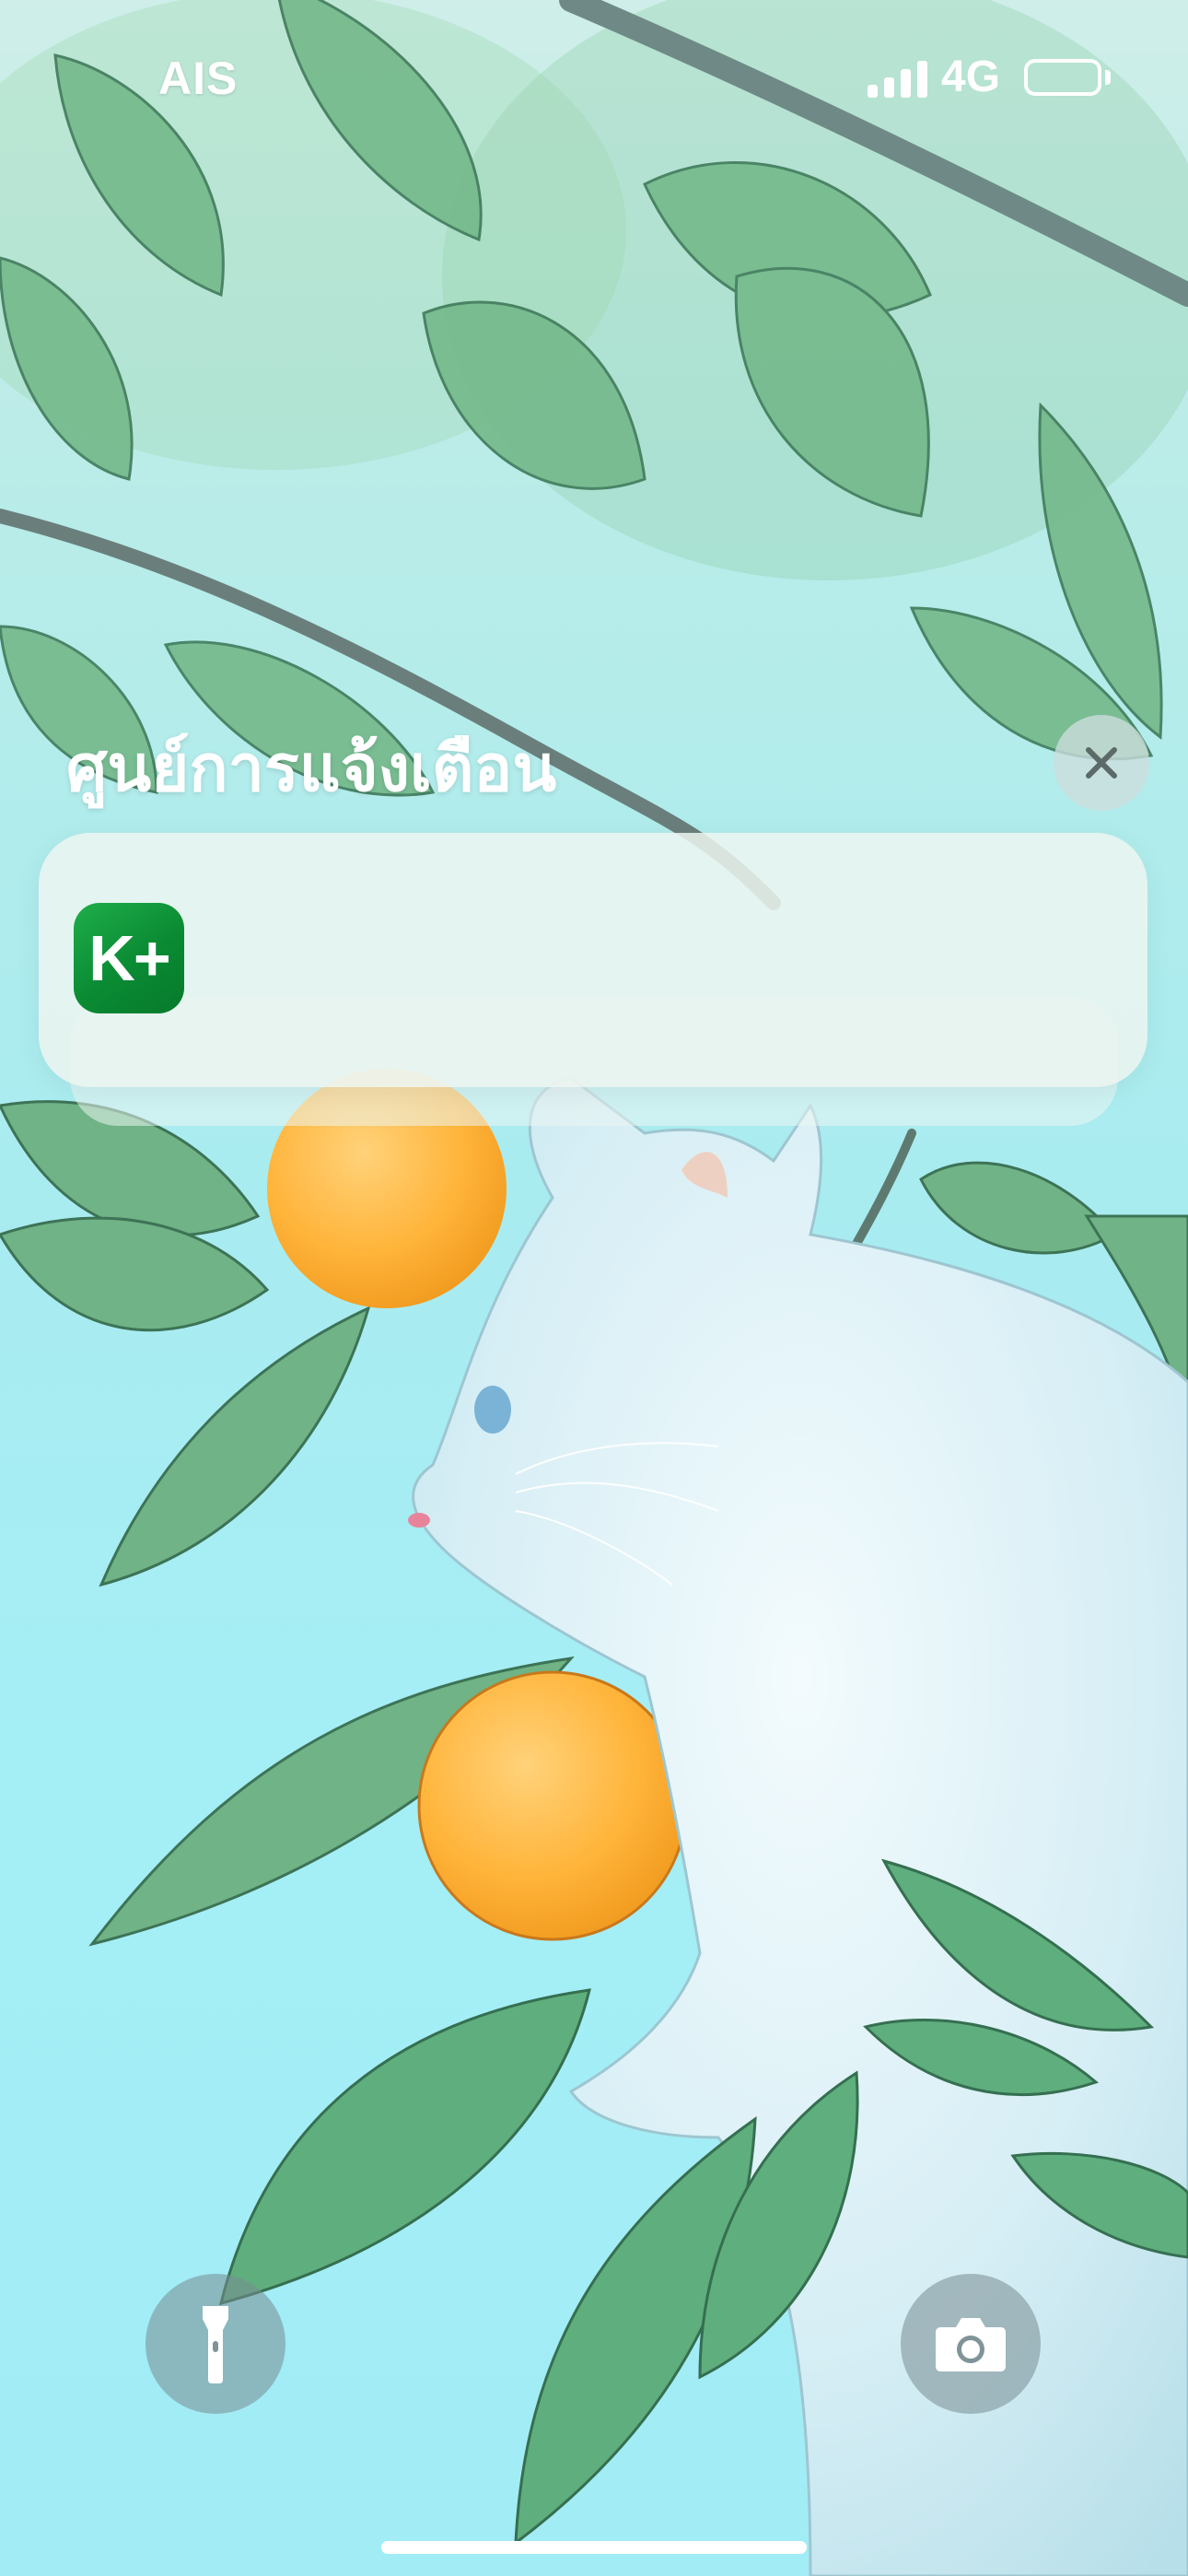 This screenshot has height=2576, width=1188. Describe the element at coordinates (1108, 77) in the screenshot. I see `battery-cap` at that location.